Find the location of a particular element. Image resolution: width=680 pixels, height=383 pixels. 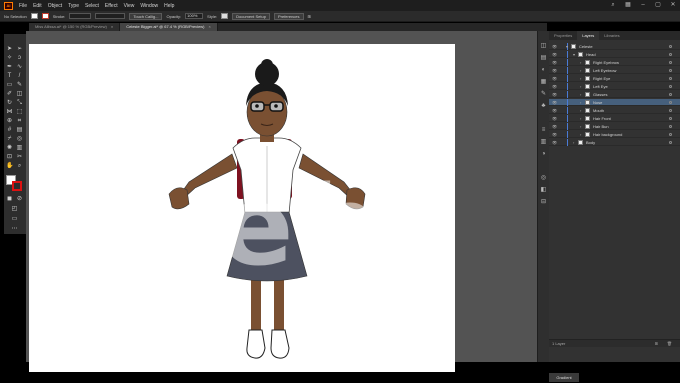

width-tool-icon: ⋈ is located at coordinates (9, 112).